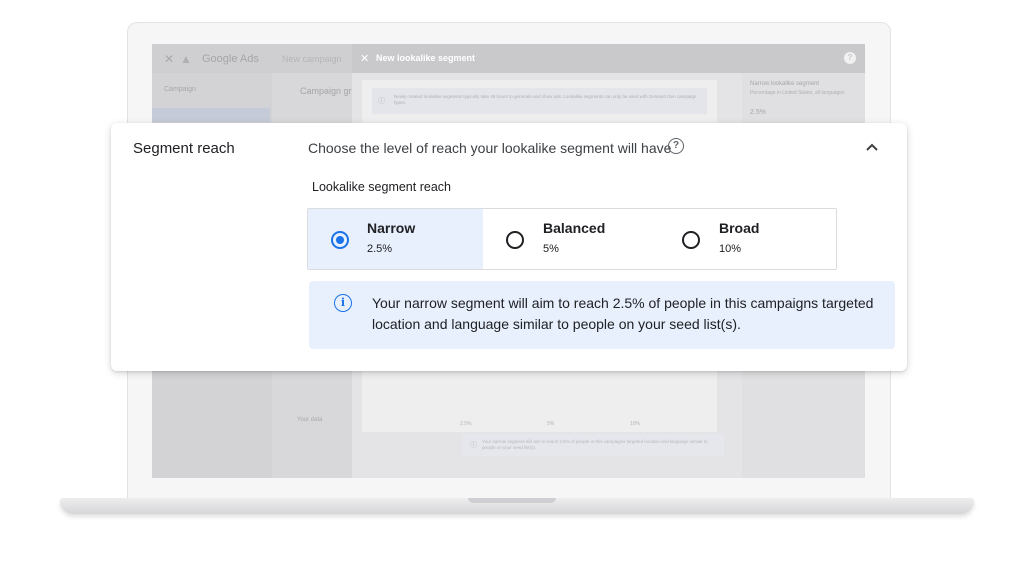 This screenshot has width=1024, height=571. What do you see at coordinates (850, 58) in the screenshot?
I see `bg-help-icon: ?` at bounding box center [850, 58].